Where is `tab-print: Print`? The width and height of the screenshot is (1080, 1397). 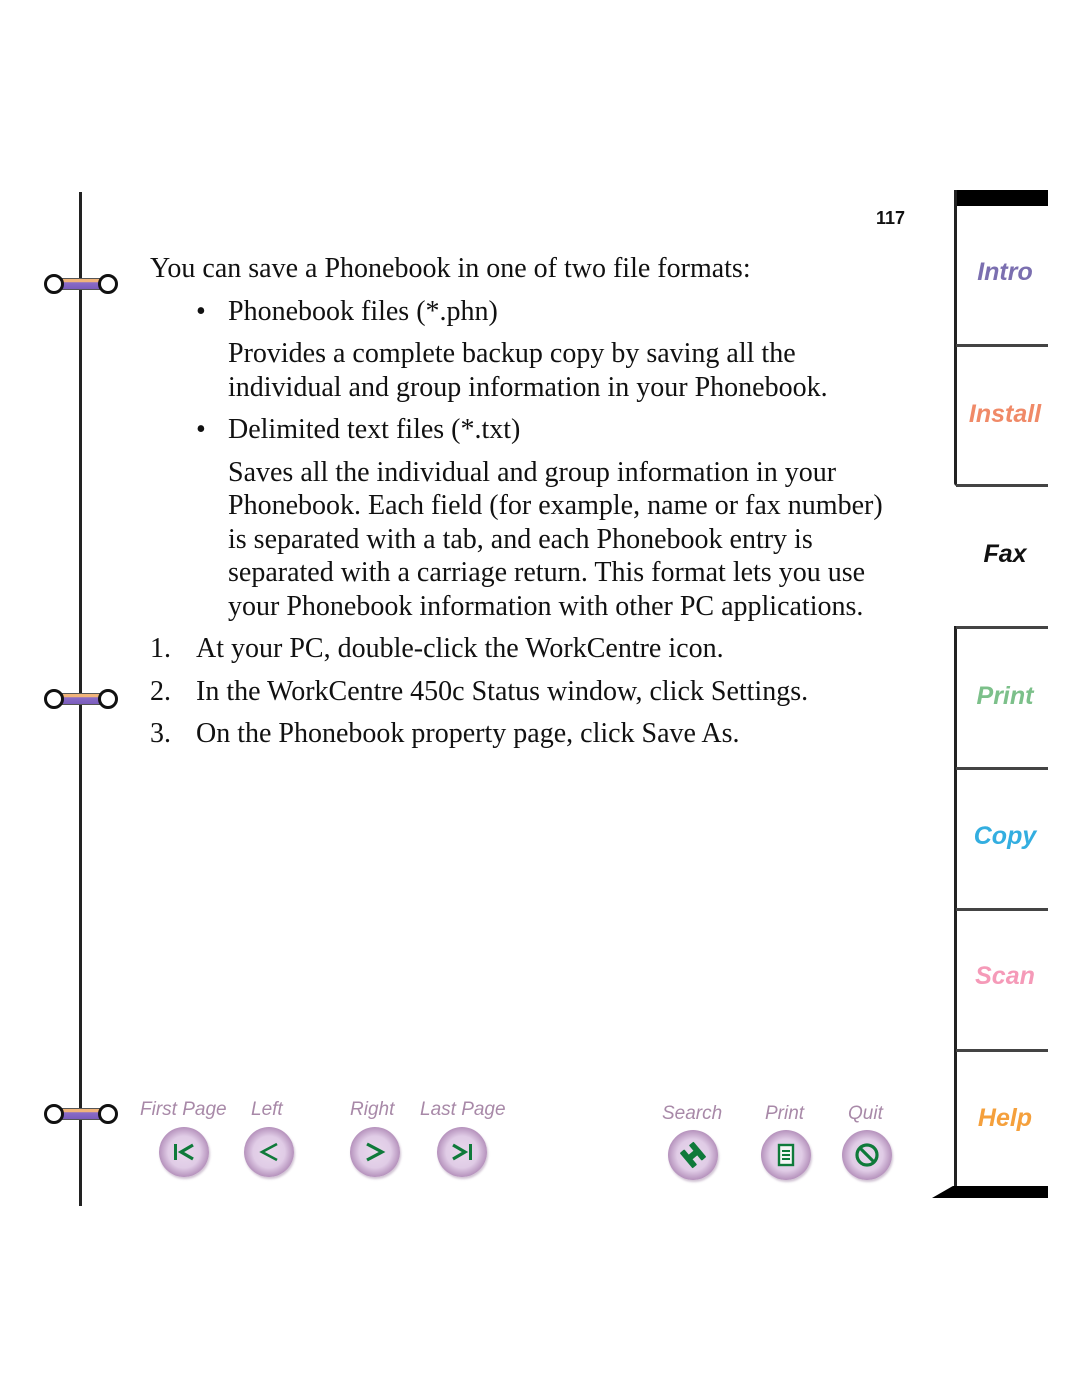 tab-print: Print is located at coordinates (1005, 696).